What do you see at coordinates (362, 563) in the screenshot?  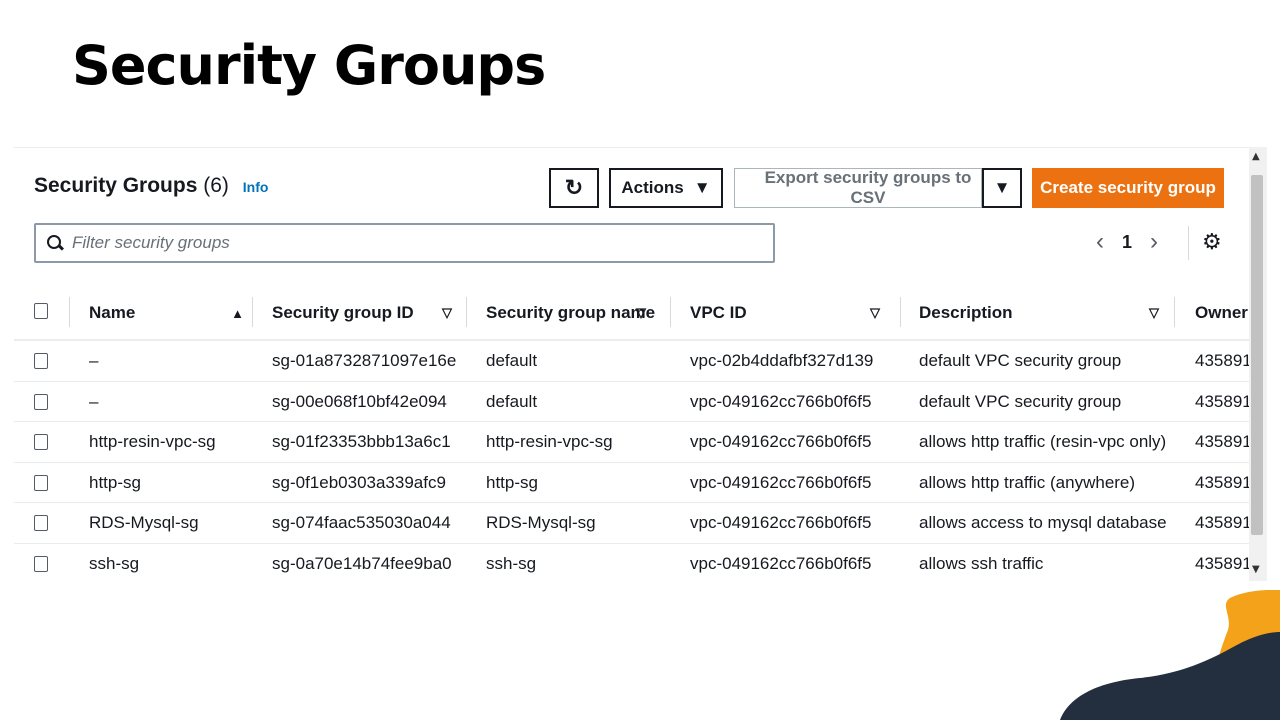 I see `cell-security-group-id: sg-0a70e14b74fee9ba0` at bounding box center [362, 563].